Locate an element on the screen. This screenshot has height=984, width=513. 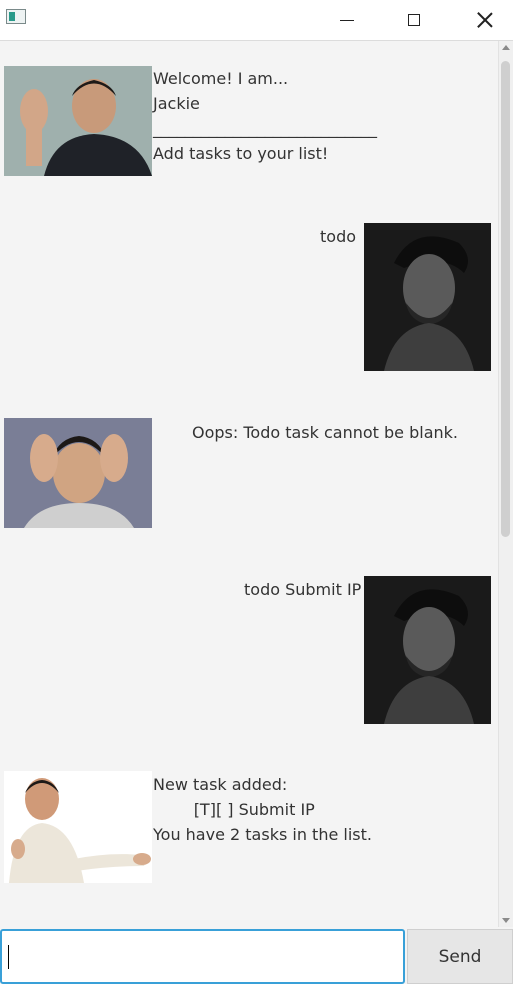
message-line: ____________________________ is located at coordinates (265, 128).